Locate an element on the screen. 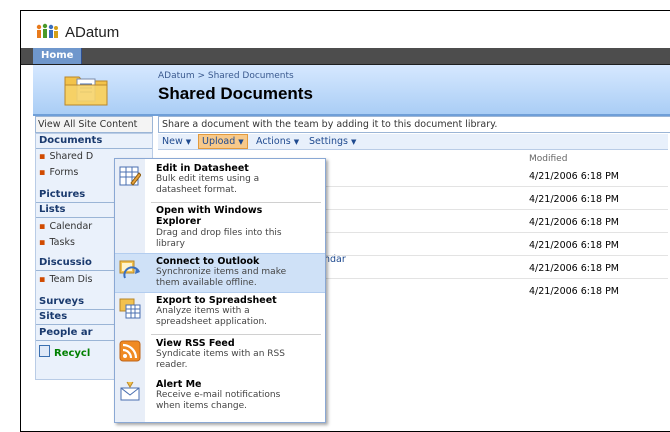 The width and height of the screenshot is (670, 432). menu-item-title: Alert Me is located at coordinates (179, 384).